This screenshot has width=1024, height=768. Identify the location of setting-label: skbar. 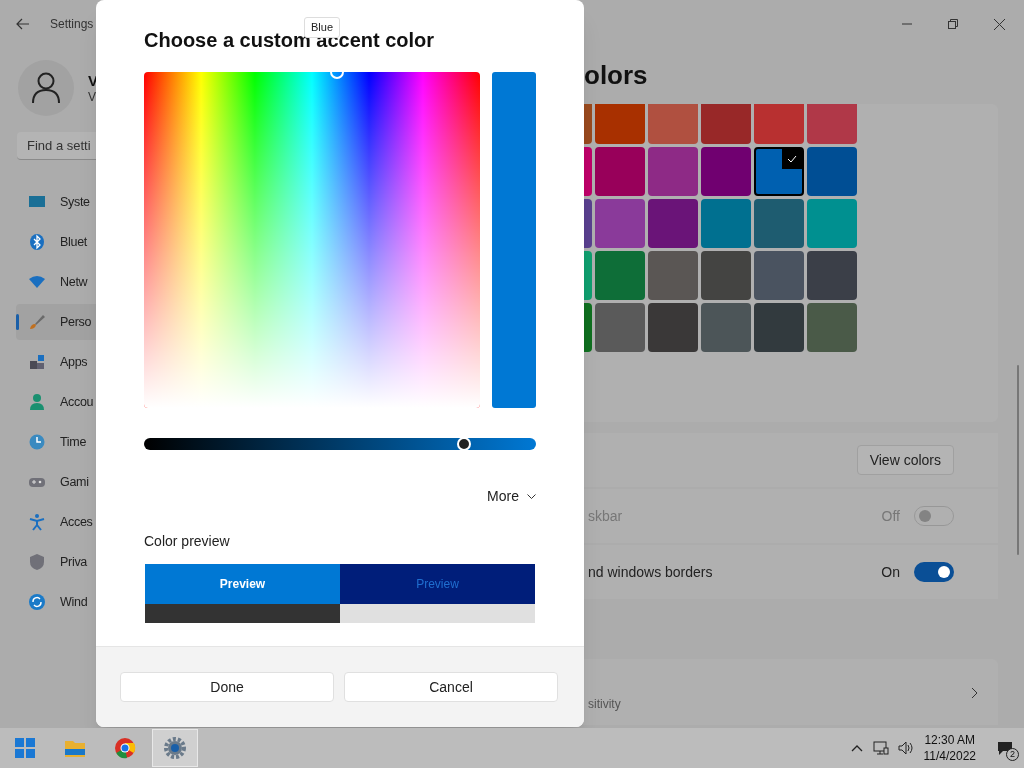
(605, 516).